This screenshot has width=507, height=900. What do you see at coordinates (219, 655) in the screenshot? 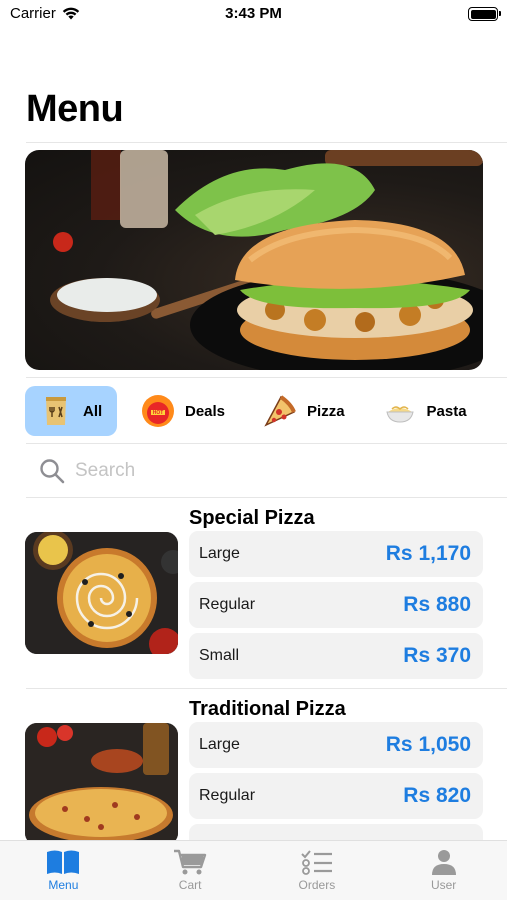
I see `size-label: Small` at bounding box center [219, 655].